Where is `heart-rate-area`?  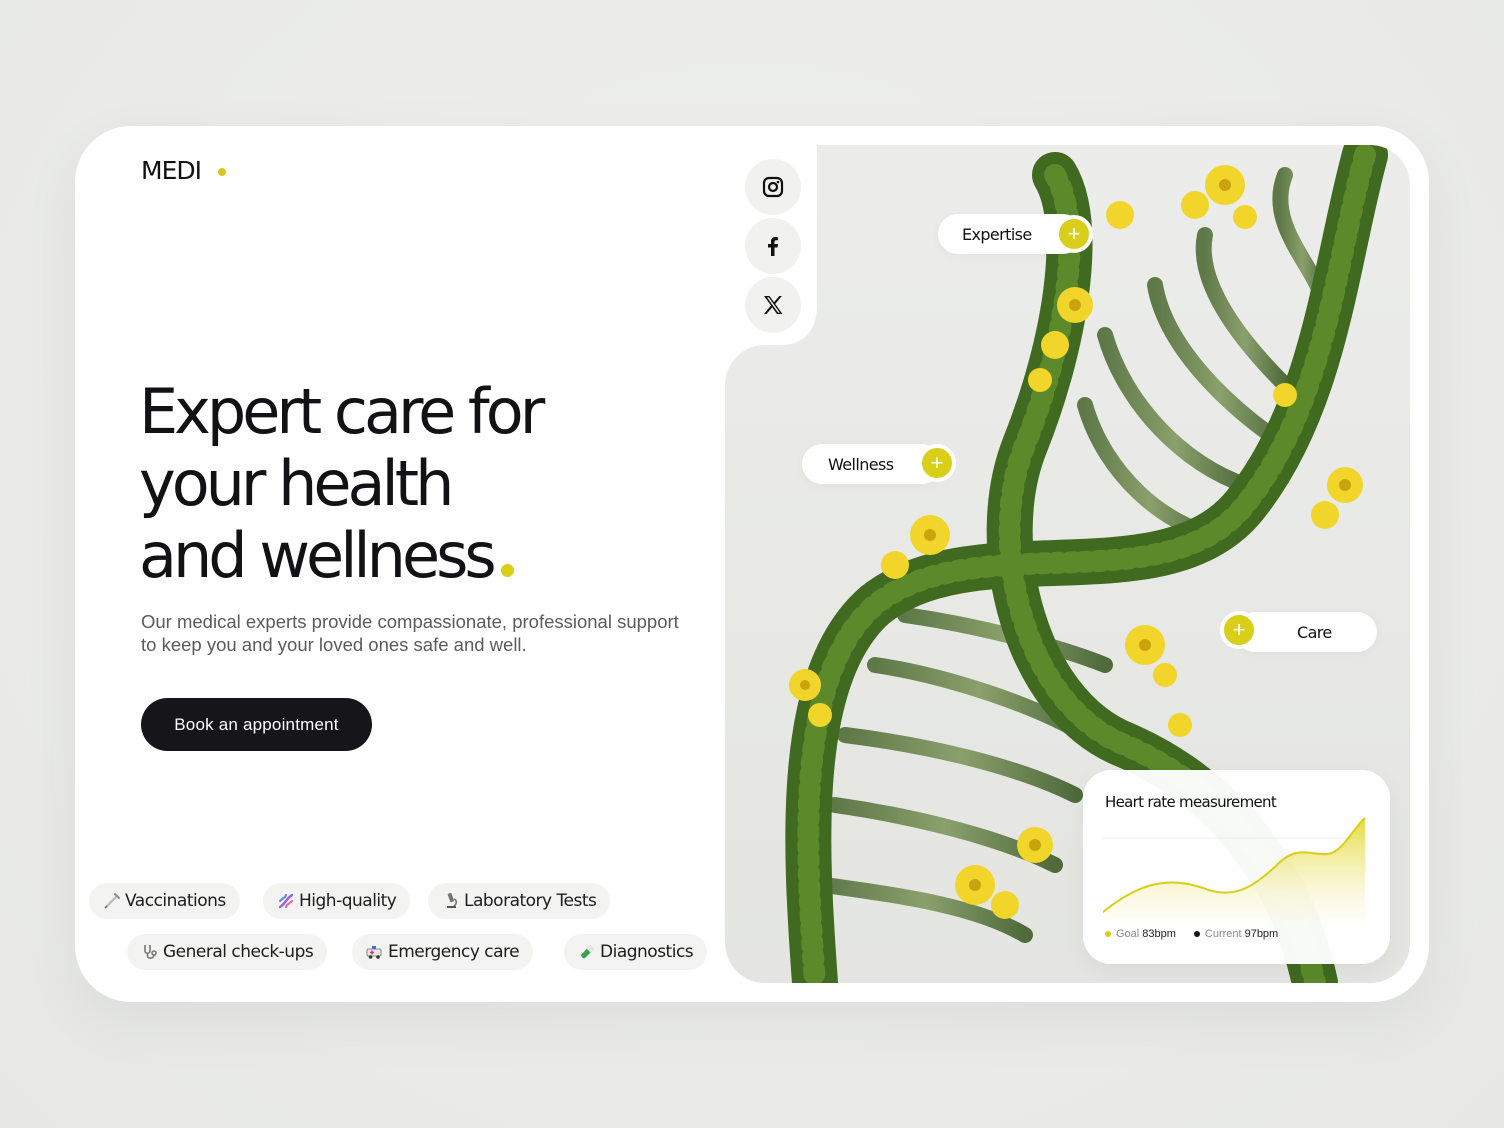
heart-rate-area is located at coordinates (1234, 869).